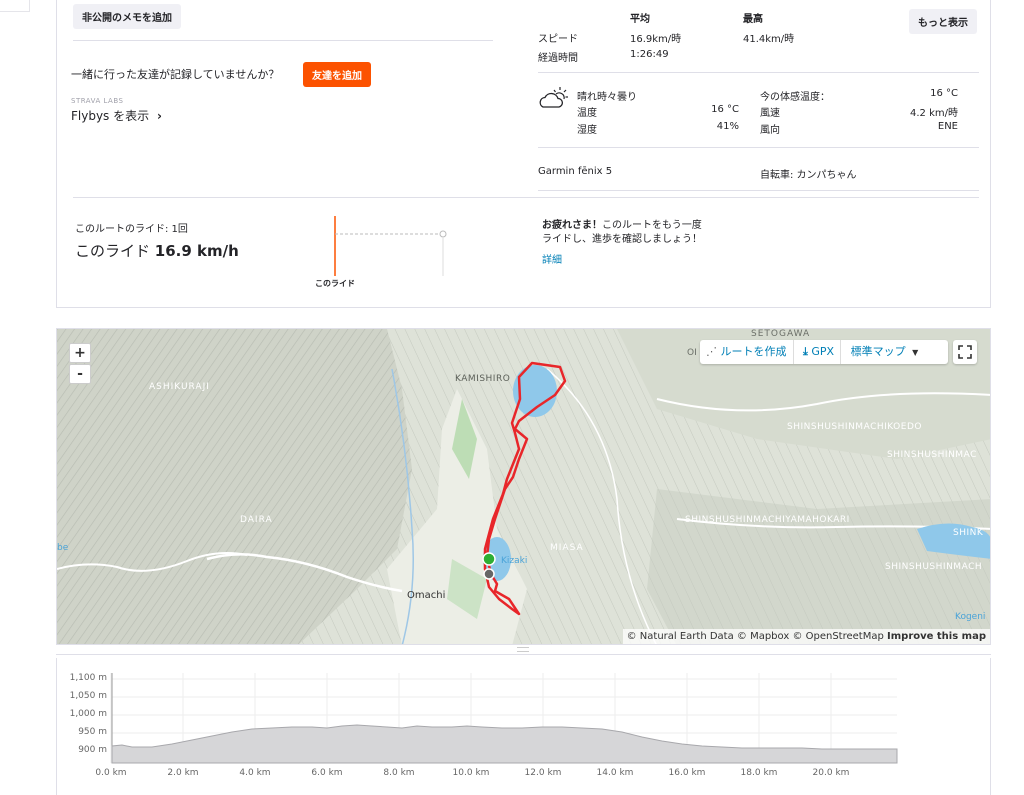 The width and height of the screenshot is (1024, 795). Describe the element at coordinates (111, 773) in the screenshot. I see `x-tick: 0.0 km` at that location.